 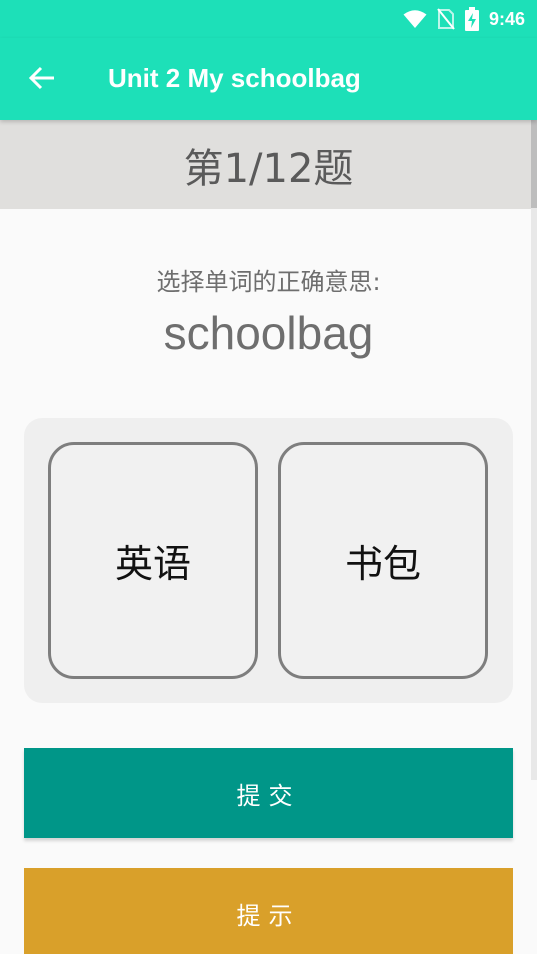 I want to click on option-label: 书包, so click(x=382, y=564).